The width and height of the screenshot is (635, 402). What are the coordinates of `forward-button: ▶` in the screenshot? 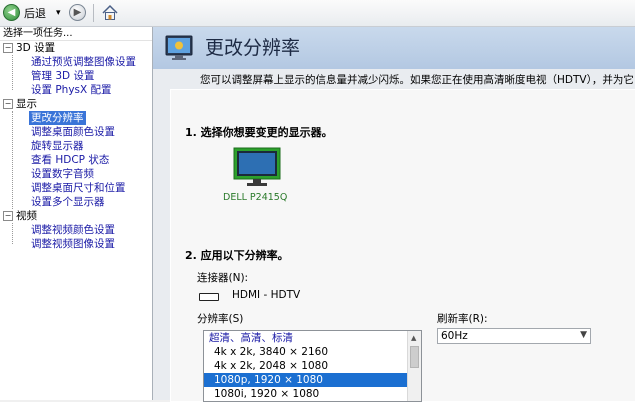 It's located at (77, 12).